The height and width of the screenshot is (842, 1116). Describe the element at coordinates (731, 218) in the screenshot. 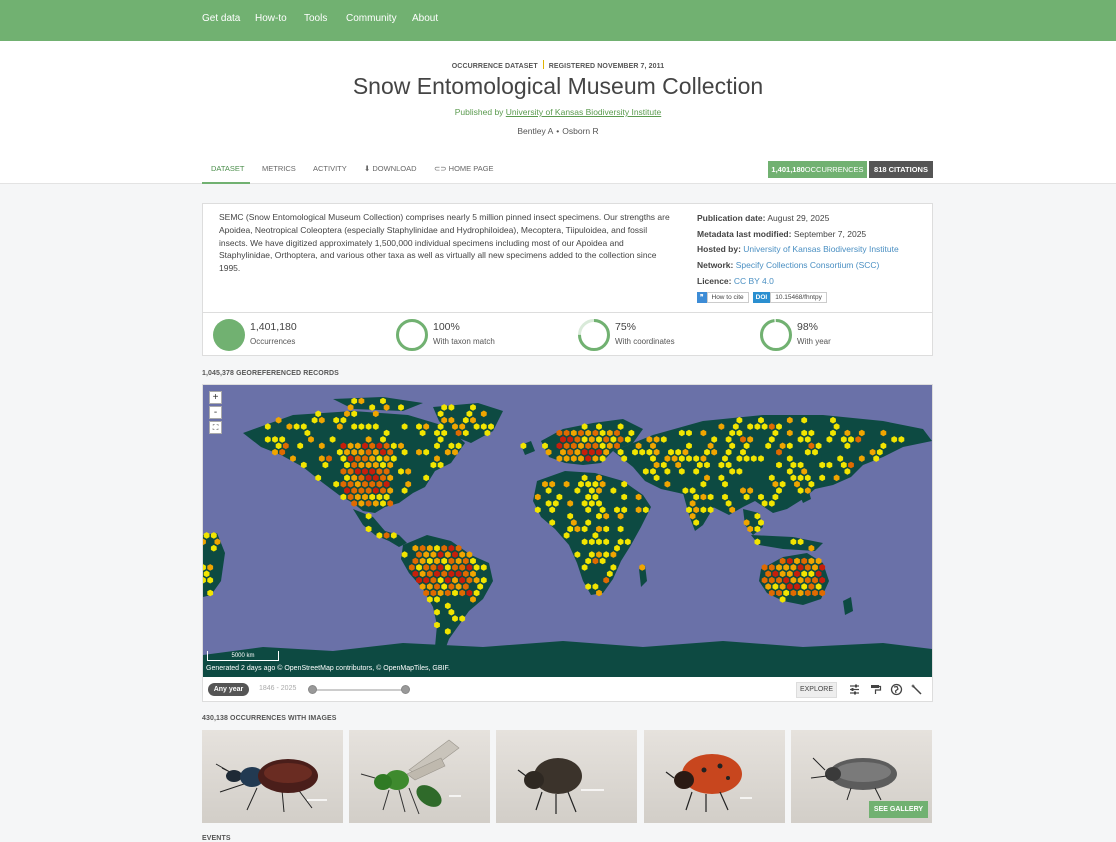

I see `pubdate-label: Publication date:` at that location.